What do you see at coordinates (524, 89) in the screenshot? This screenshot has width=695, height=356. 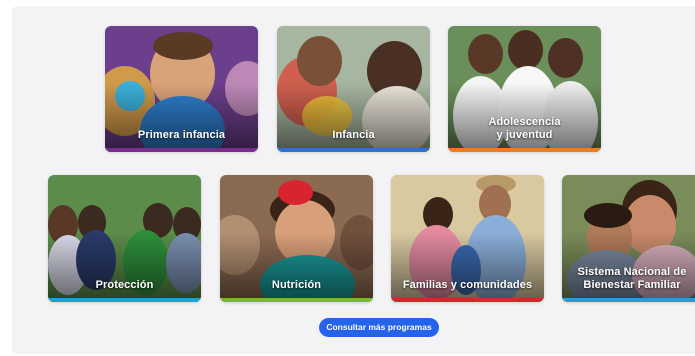 I see `program-card-adolescencia-juventud: Adolescencia y juventud` at bounding box center [524, 89].